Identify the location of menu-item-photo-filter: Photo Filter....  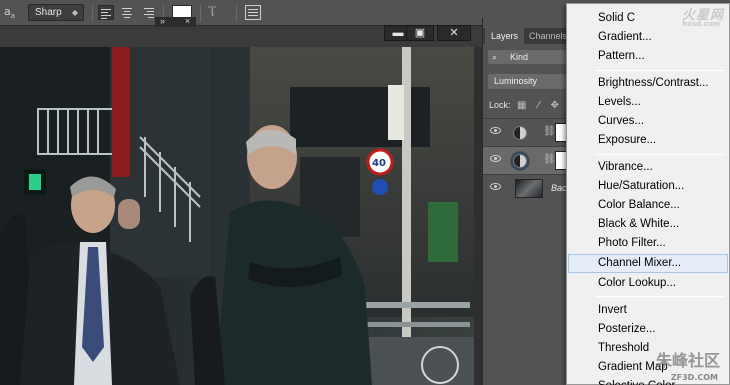
(648, 243).